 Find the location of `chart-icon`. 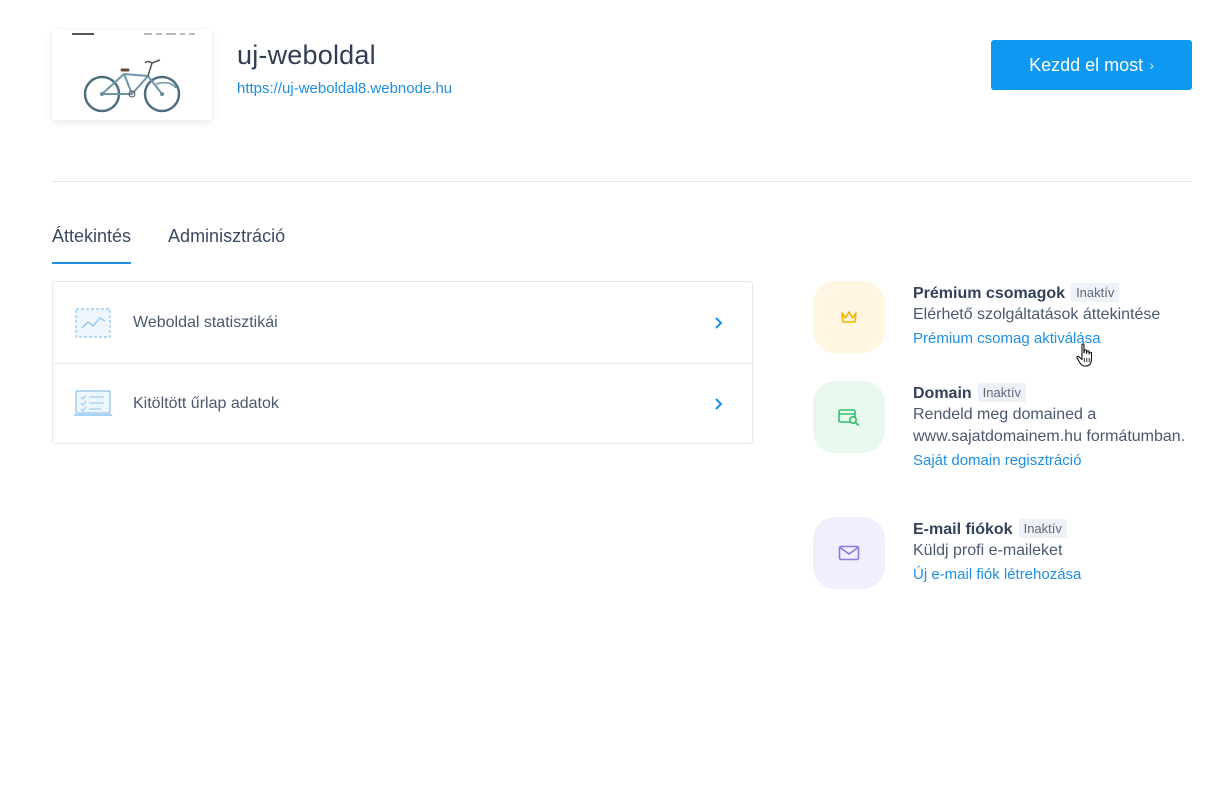

chart-icon is located at coordinates (93, 323).